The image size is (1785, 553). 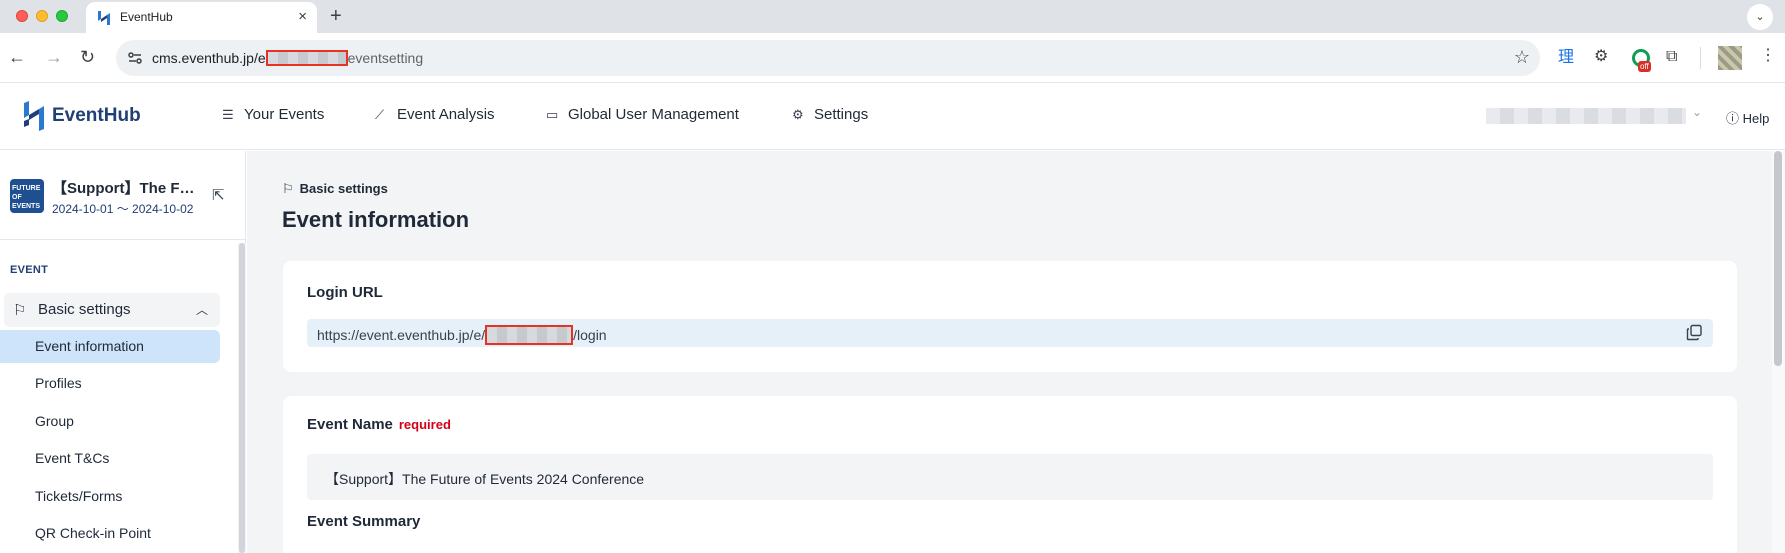 What do you see at coordinates (343, 188) in the screenshot?
I see `breadcrumb-label: Basic settings` at bounding box center [343, 188].